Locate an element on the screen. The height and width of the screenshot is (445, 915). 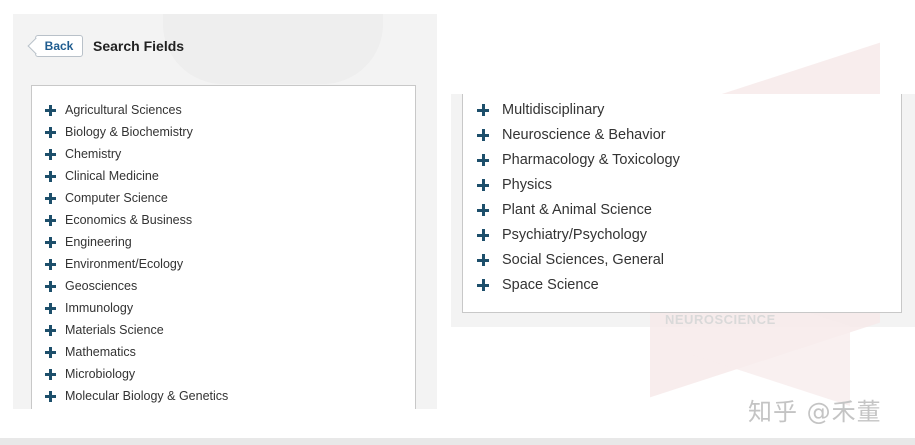
field-item: Engineering is located at coordinates (88, 242).